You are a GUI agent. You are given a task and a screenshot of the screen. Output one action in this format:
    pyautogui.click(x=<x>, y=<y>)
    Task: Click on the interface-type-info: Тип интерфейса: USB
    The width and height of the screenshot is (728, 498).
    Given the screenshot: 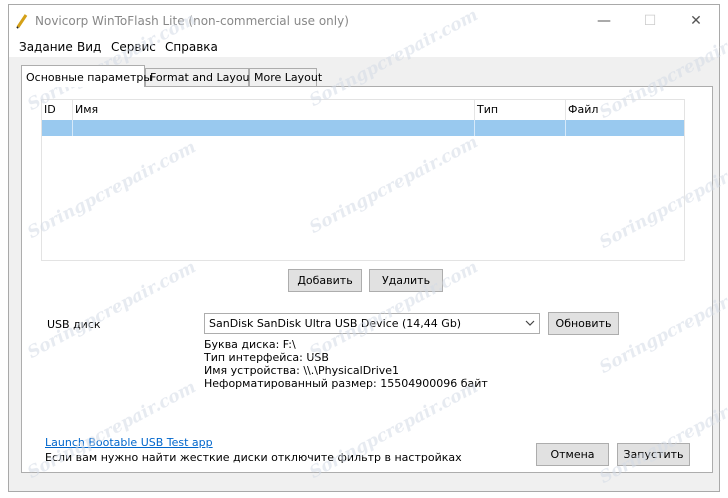 What is the action you would take?
    pyautogui.click(x=266, y=357)
    